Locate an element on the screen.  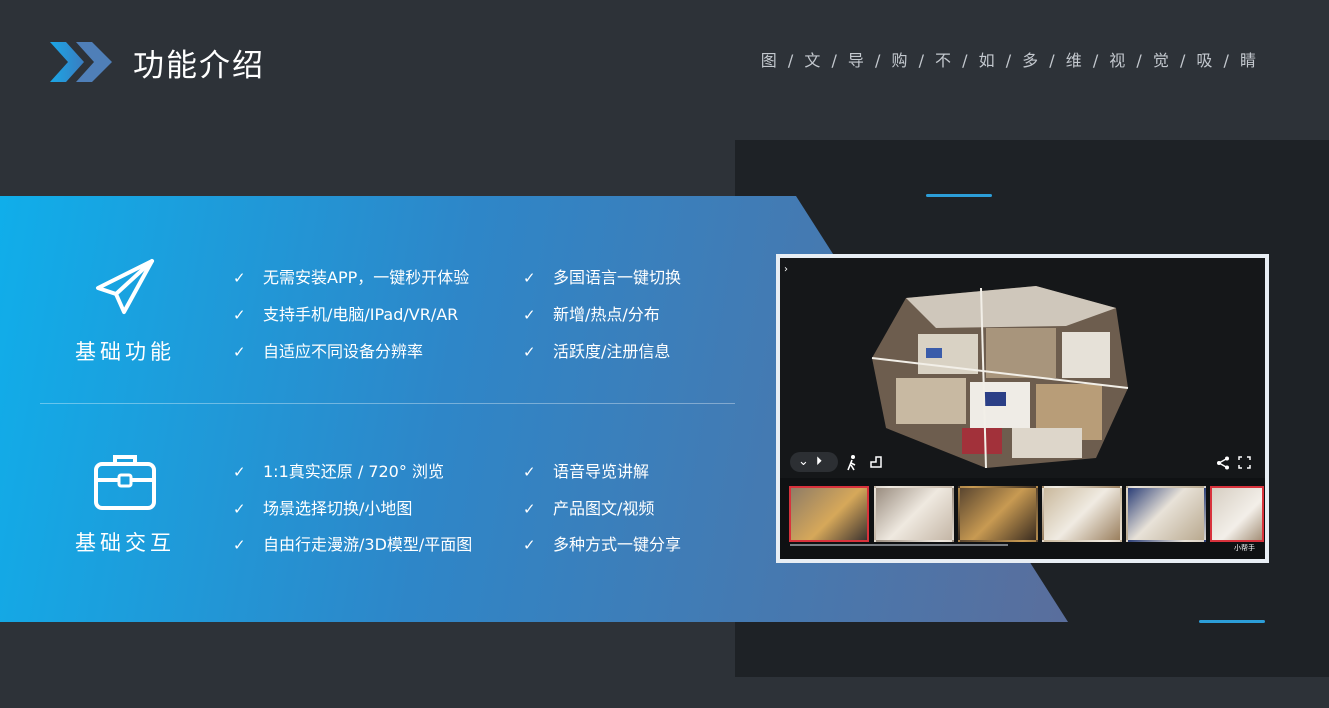
feature-item: ✓ 产品图文/视频 is located at coordinates (589, 508).